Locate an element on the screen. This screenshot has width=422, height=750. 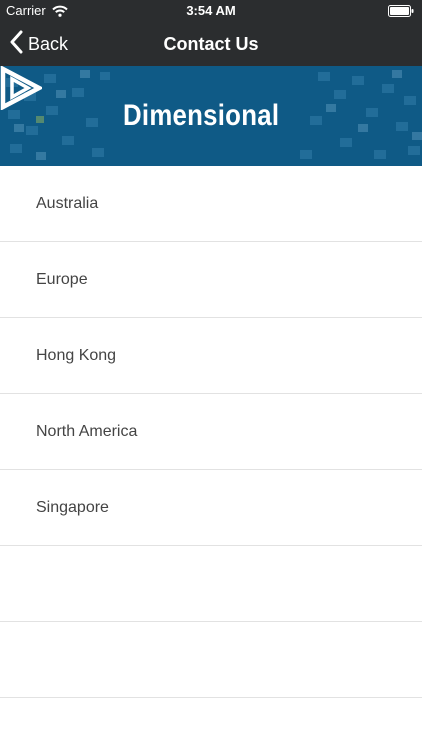
brand-logo: Dimensional is located at coordinates (211, 116).